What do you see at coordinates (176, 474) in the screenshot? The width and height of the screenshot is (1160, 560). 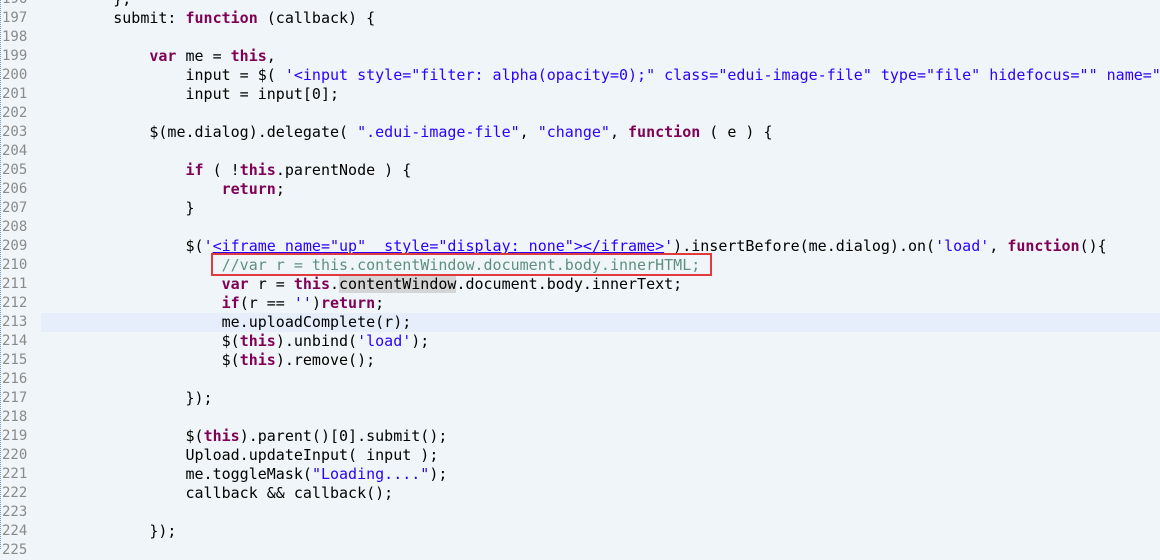 I see `code-token: me.toggleMask(` at bounding box center [176, 474].